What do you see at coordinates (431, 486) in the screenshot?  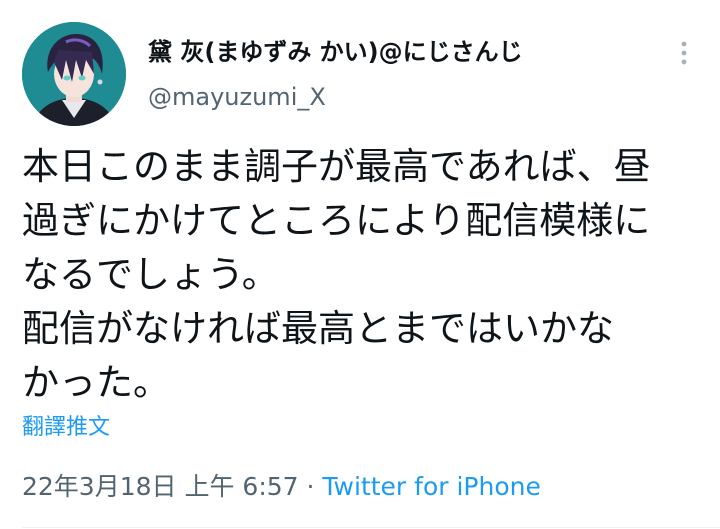 I see `tweet-source-link: Twitter for iPhone` at bounding box center [431, 486].